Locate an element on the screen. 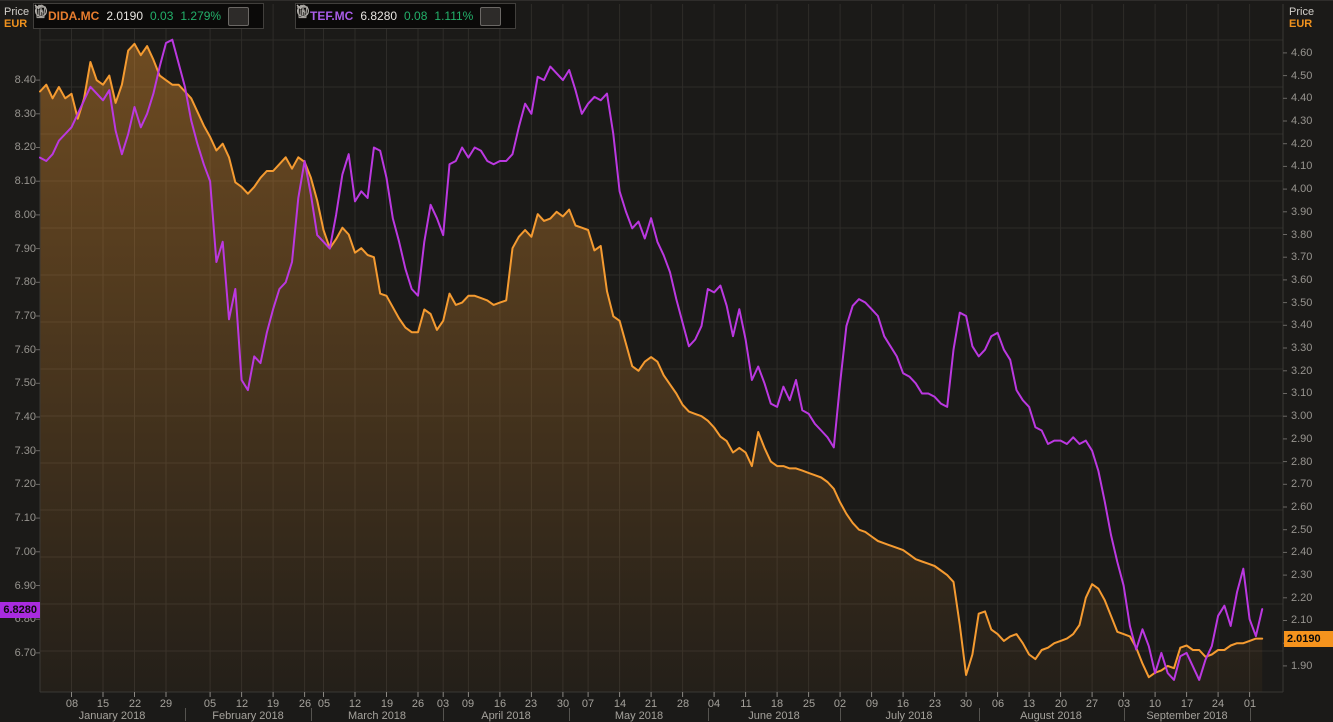 This screenshot has height=722, width=1333. symbol-label: DIDA.MC is located at coordinates (74, 16).